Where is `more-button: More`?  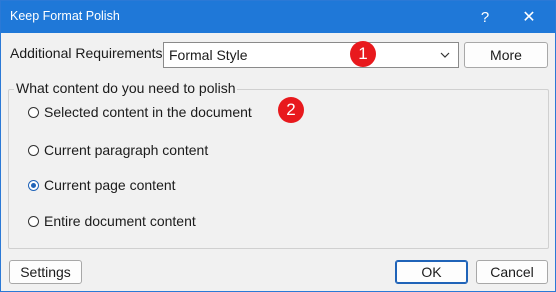
more-button: More is located at coordinates (506, 55).